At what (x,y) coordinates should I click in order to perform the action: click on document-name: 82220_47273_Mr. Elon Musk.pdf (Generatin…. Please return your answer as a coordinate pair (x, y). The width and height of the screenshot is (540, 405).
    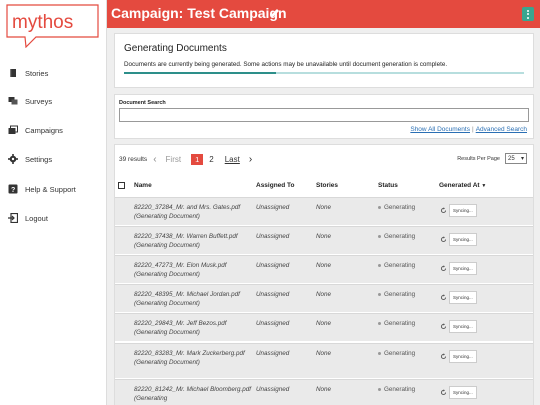
    Looking at the image, I should click on (193, 270).